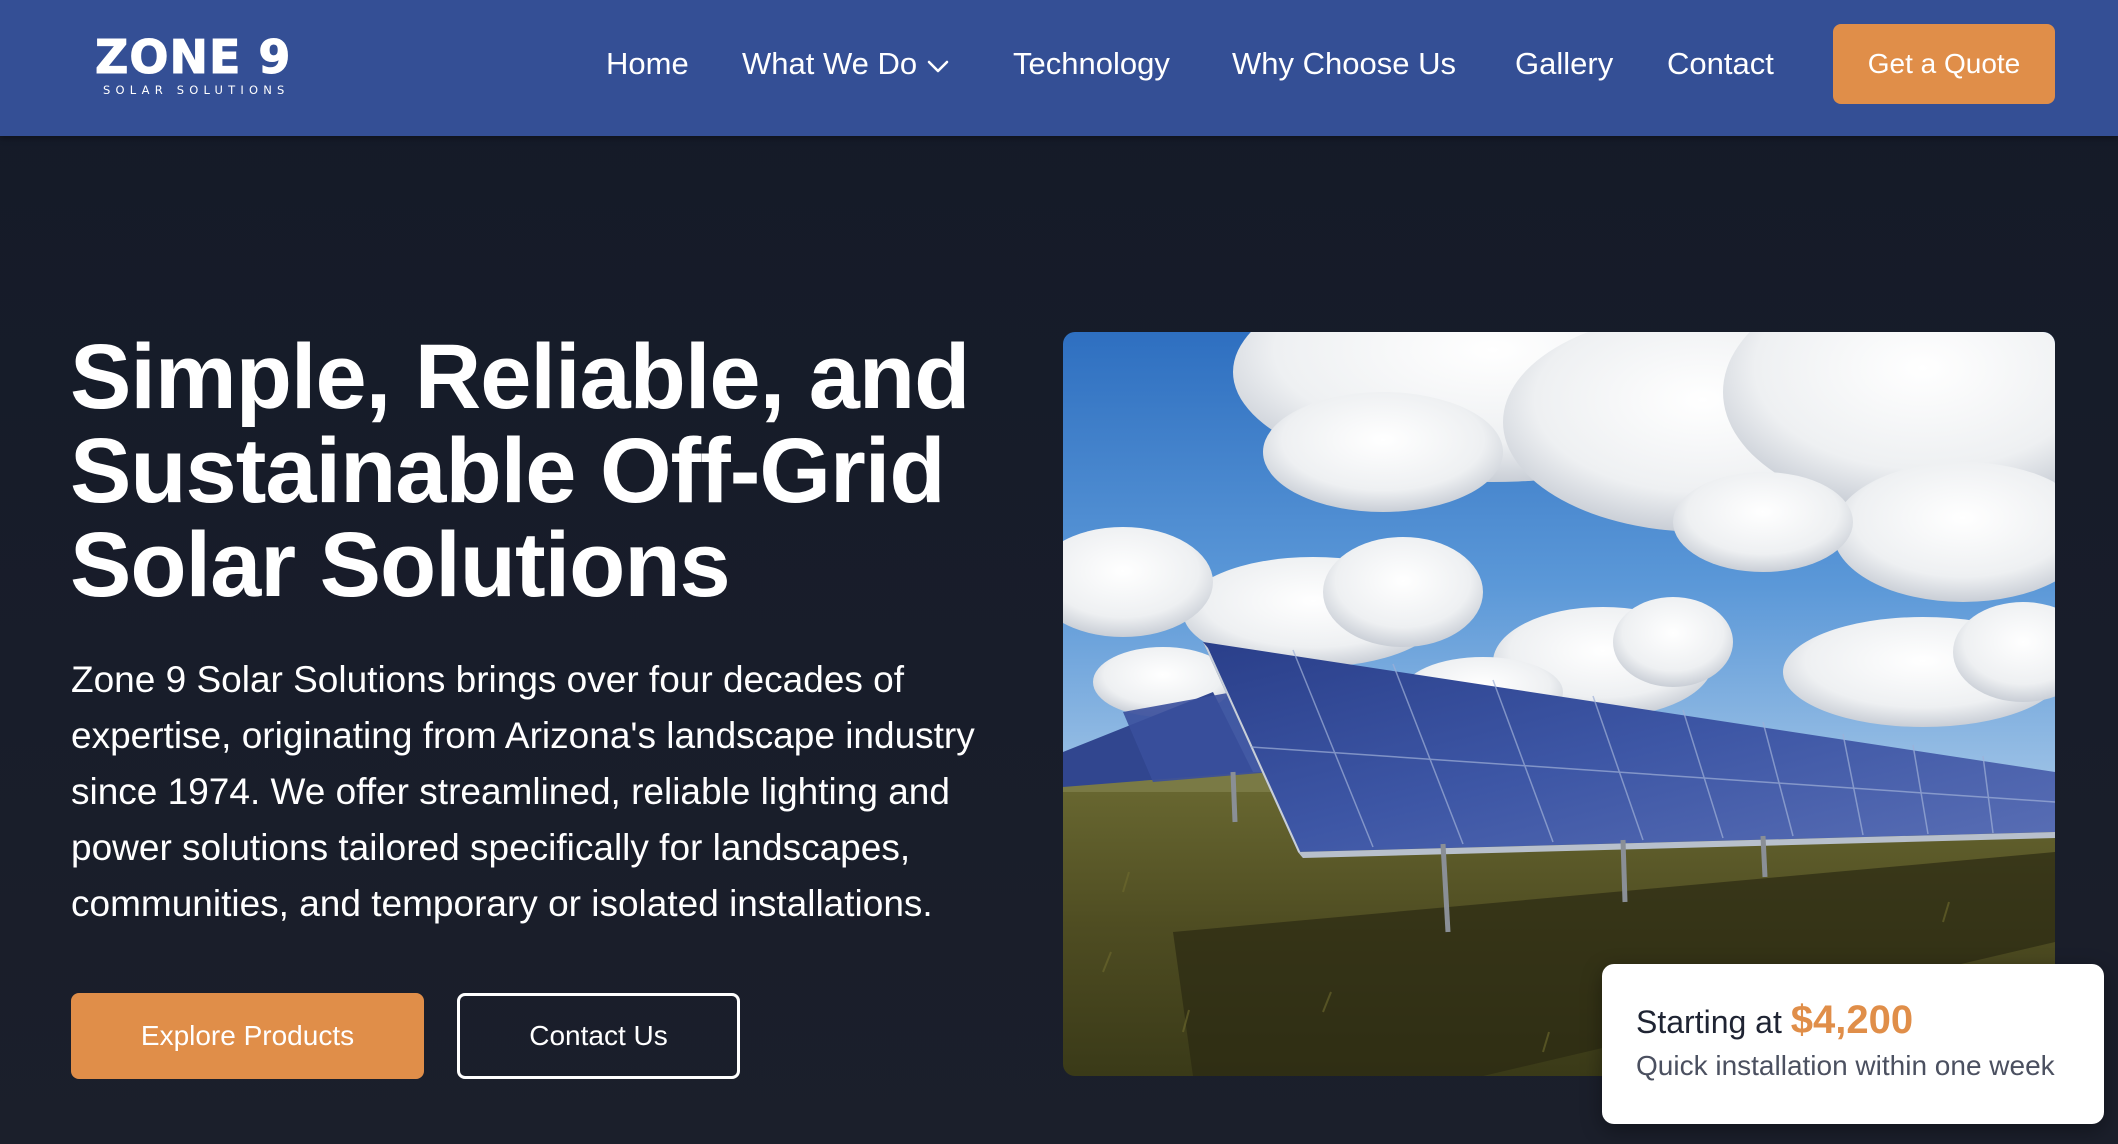 This screenshot has width=2118, height=1144. I want to click on nav-item-why-choose-us: Why Choose Us, so click(1344, 64).